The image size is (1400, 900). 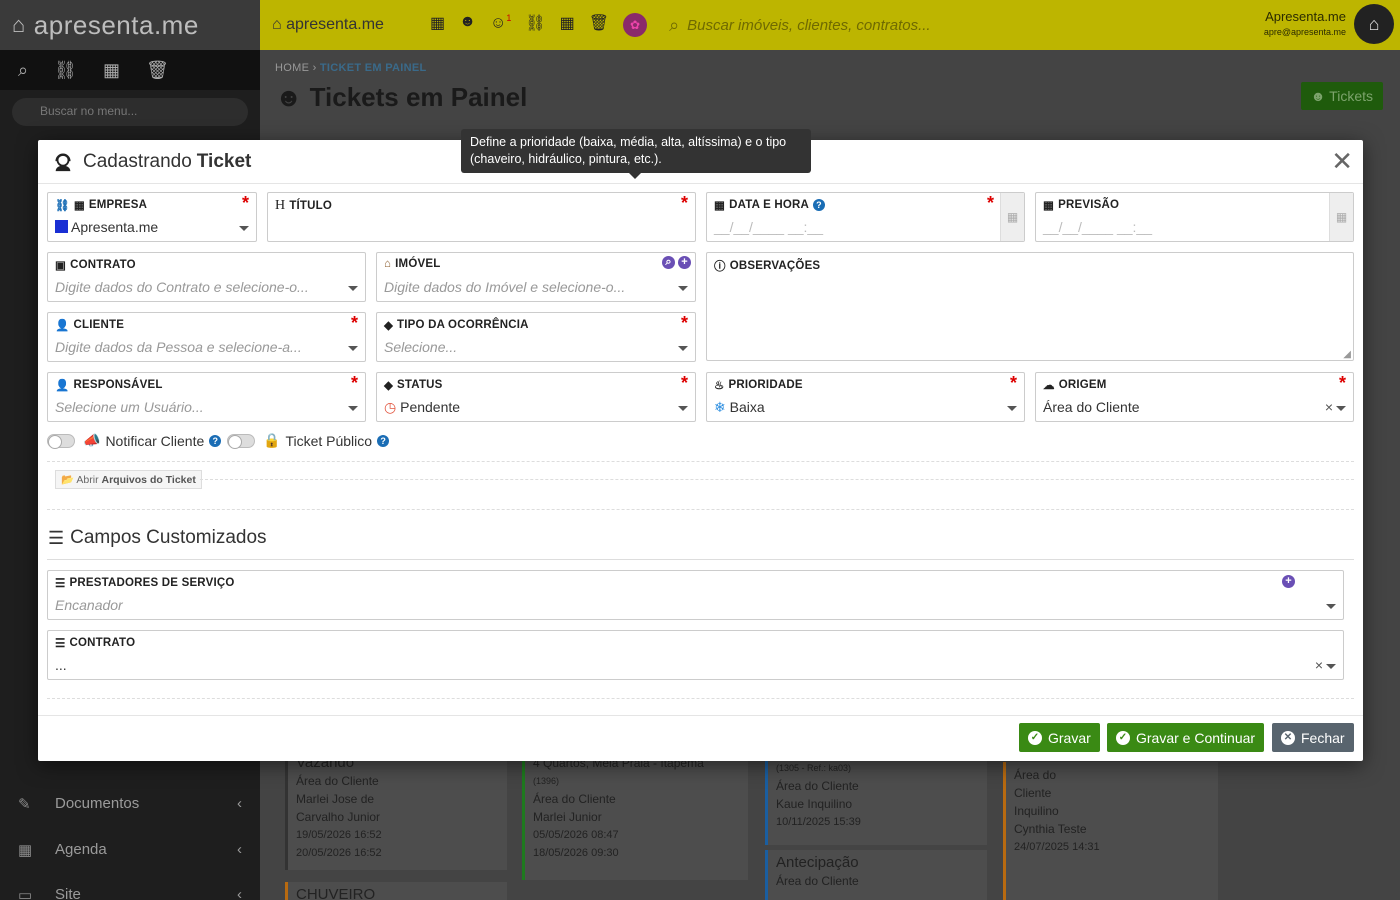 I want to click on field-label: ◆ STATUS, so click(x=413, y=385).